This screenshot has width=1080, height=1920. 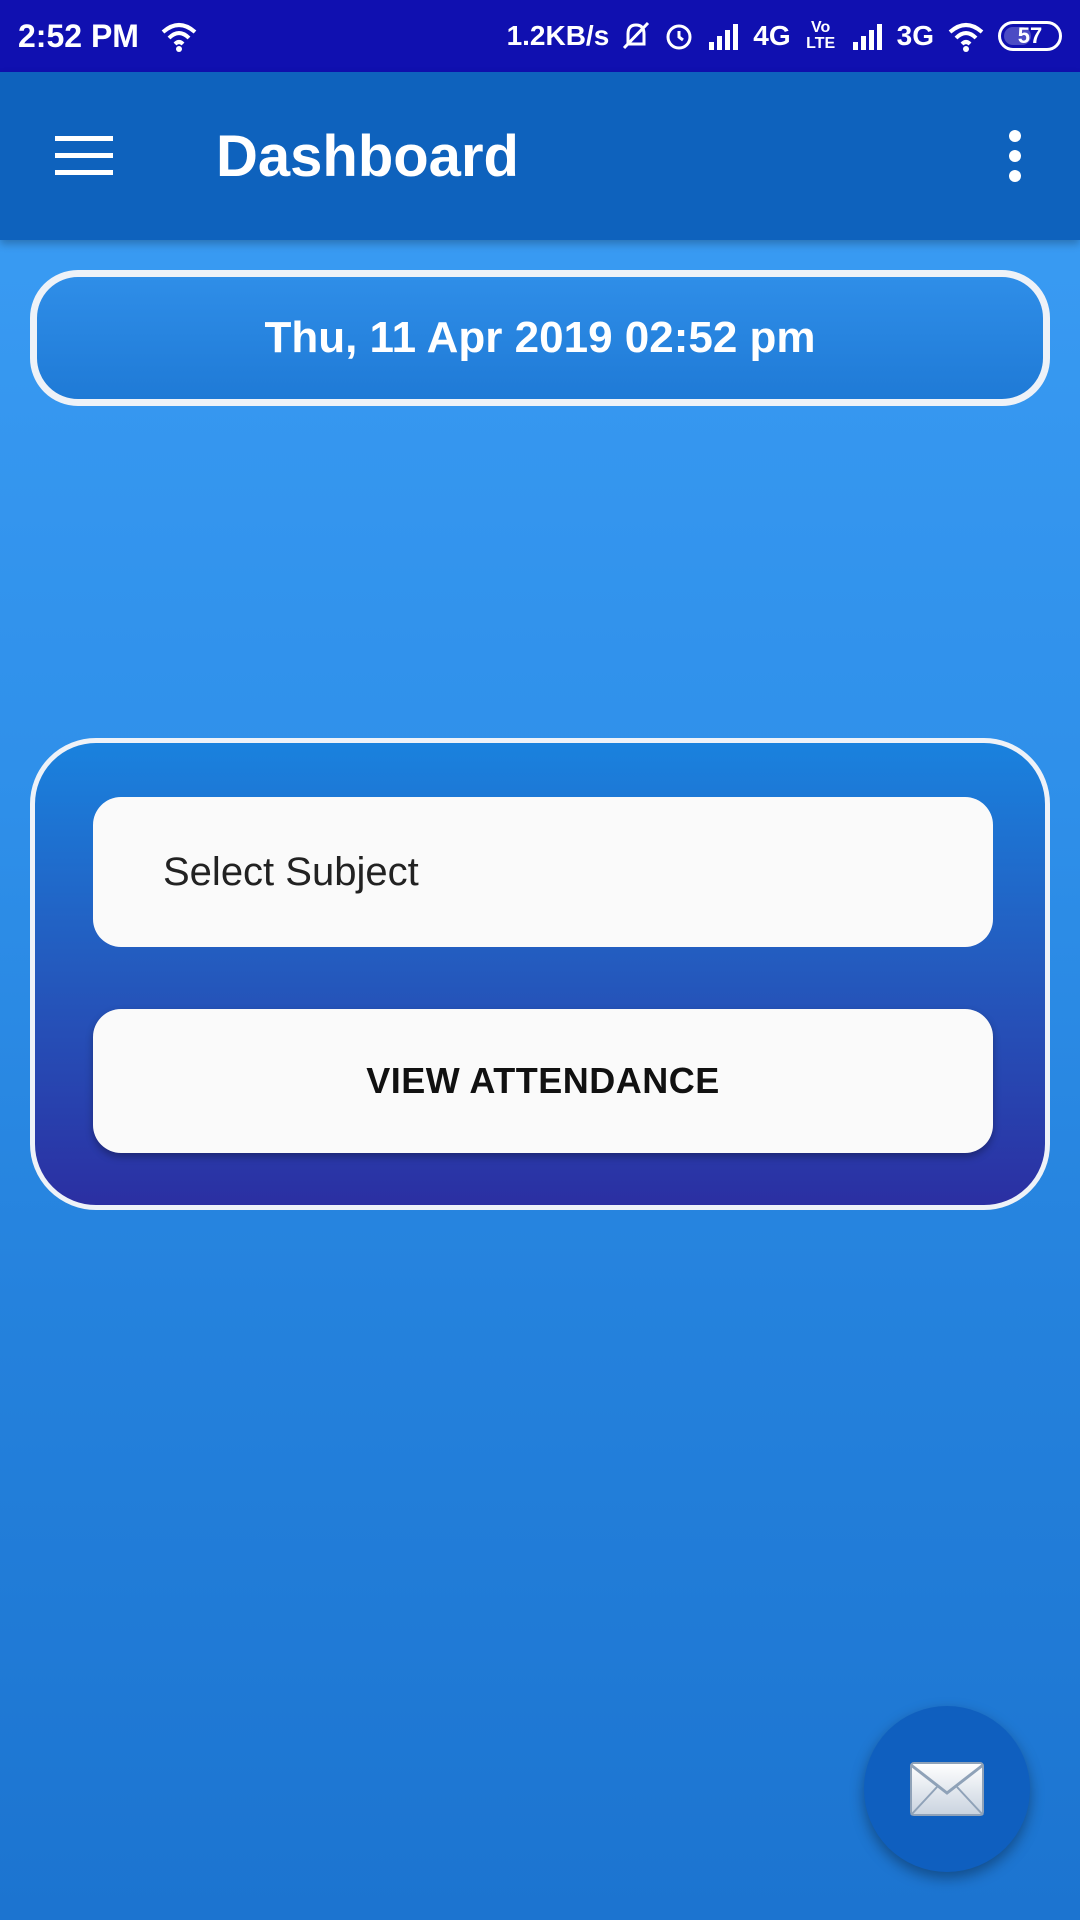 I want to click on more-options-button, so click(x=1015, y=156).